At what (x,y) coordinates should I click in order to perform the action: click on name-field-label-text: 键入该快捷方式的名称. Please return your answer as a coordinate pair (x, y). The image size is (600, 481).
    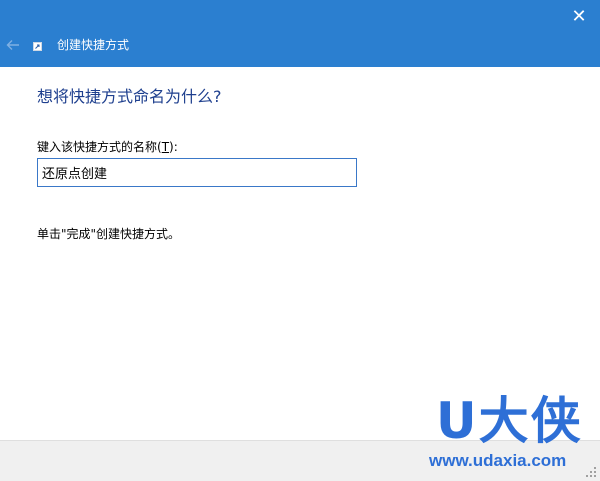
    Looking at the image, I should click on (97, 147).